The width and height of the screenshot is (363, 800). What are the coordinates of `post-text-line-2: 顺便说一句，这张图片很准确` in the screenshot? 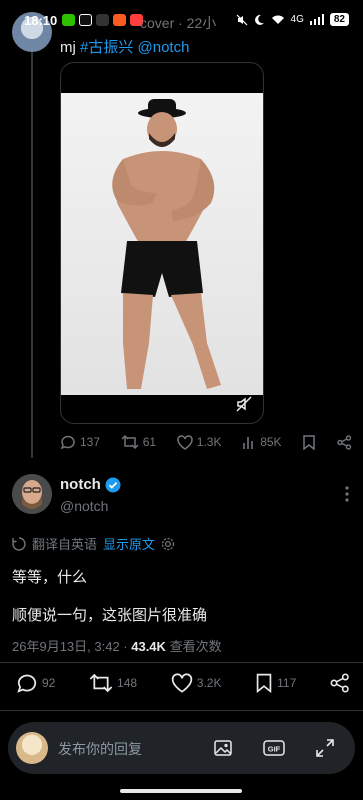 It's located at (110, 615).